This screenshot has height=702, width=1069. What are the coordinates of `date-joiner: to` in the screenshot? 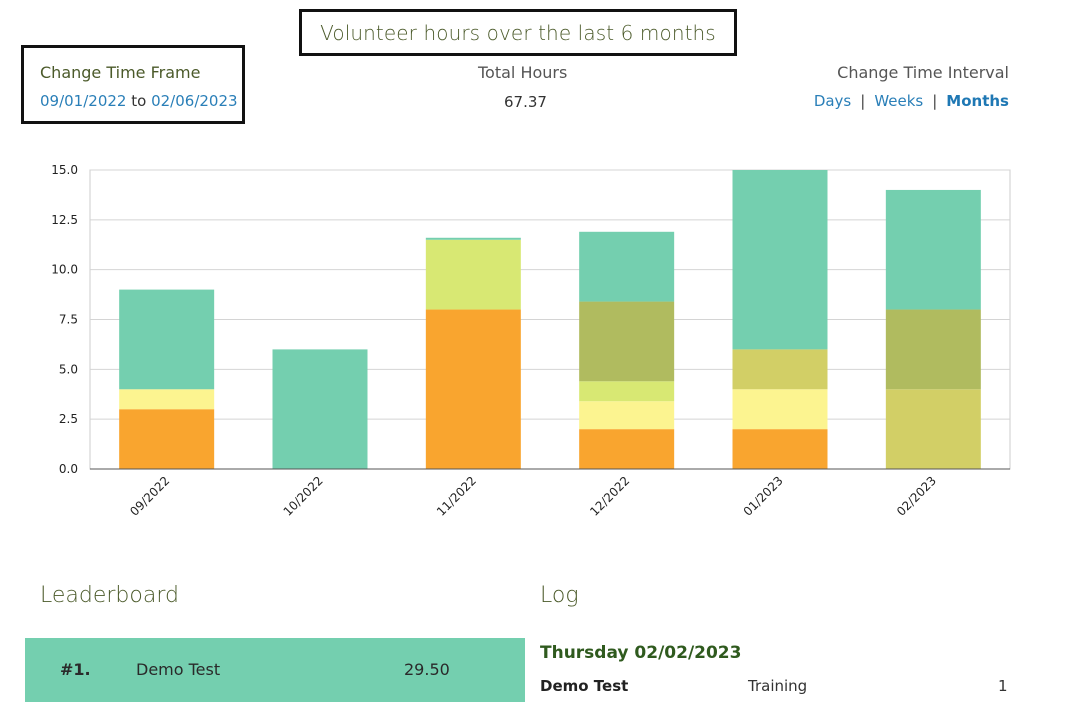 It's located at (139, 101).